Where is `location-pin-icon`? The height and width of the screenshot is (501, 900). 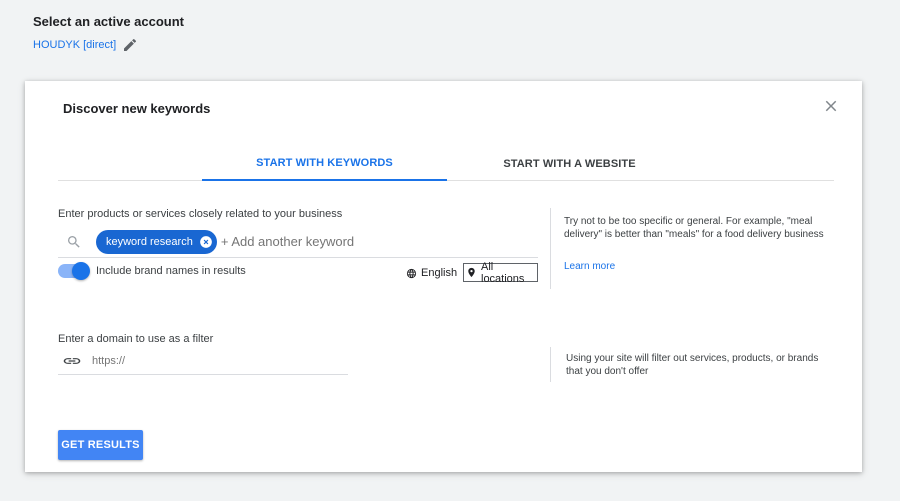
location-pin-icon is located at coordinates (471, 272).